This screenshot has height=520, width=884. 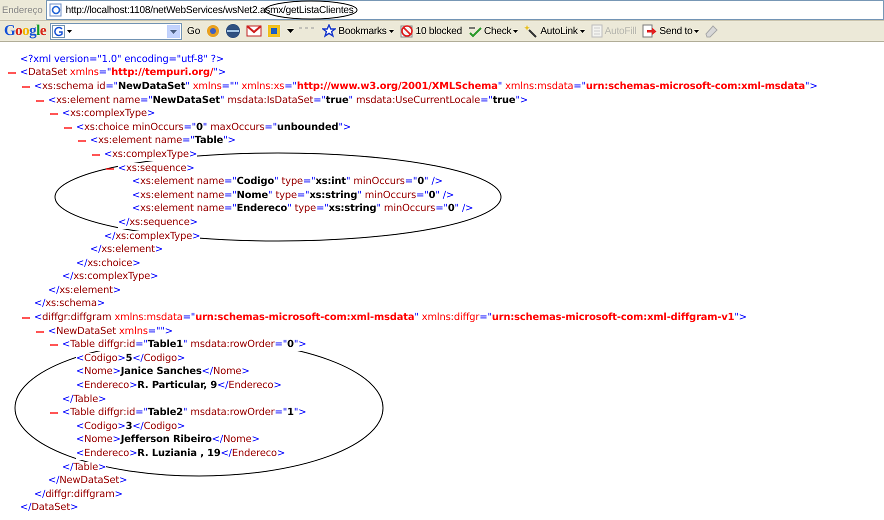 What do you see at coordinates (63, 31) in the screenshot?
I see `search-engine-icon` at bounding box center [63, 31].